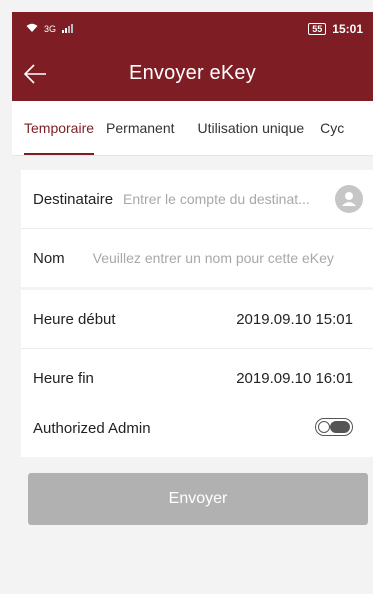  I want to click on app-header: 3G 55 15:01 Envoyer eKey, so click(192, 56).